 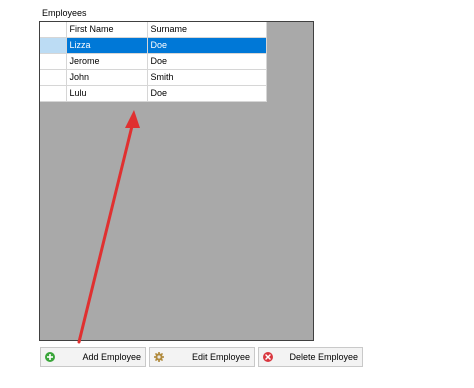 I want to click on add-employee-button: Add Employee, so click(x=93, y=357).